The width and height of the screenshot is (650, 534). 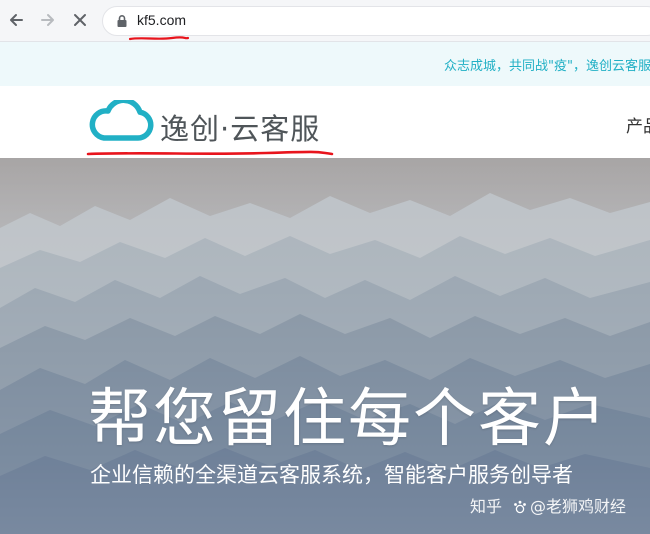 I want to click on forward-arrow-icon, so click(x=47, y=20).